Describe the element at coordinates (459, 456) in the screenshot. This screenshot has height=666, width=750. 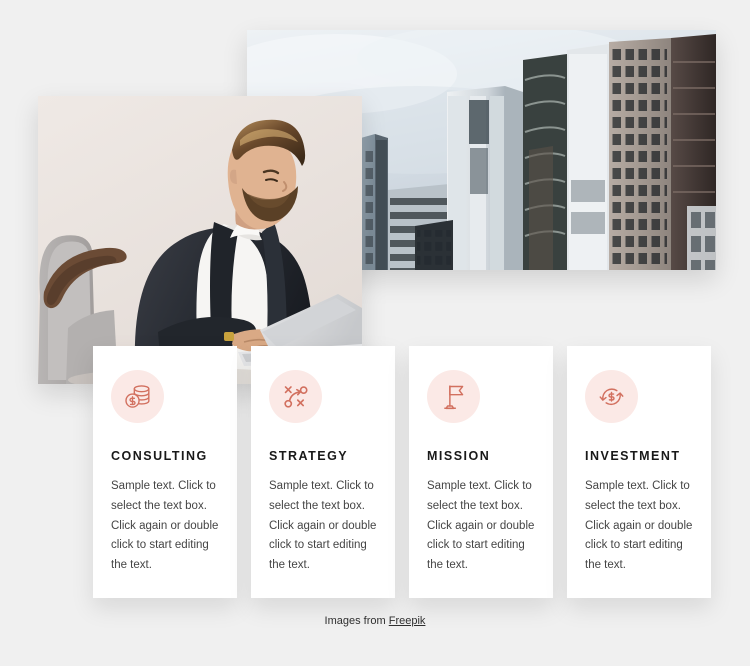
I see `card-title: MISSION` at that location.